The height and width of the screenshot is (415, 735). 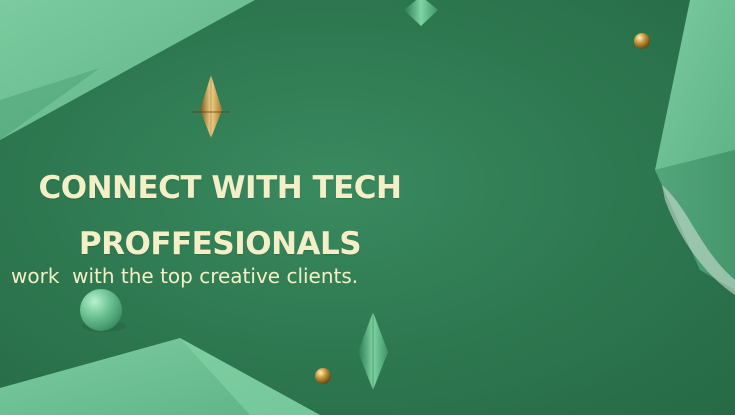 What do you see at coordinates (211, 106) in the screenshot?
I see `gold-diamond-icon` at bounding box center [211, 106].